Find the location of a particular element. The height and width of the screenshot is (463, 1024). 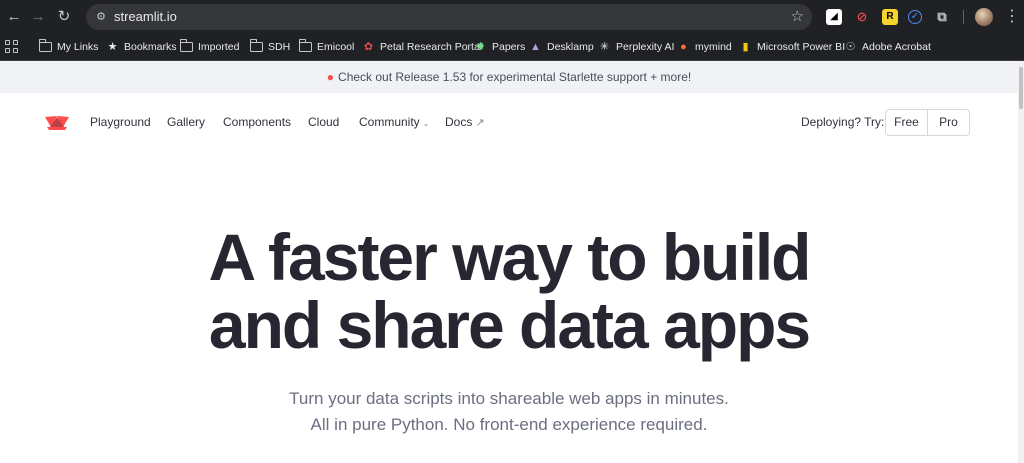

desklamp-icon: ▲ is located at coordinates (535, 46).